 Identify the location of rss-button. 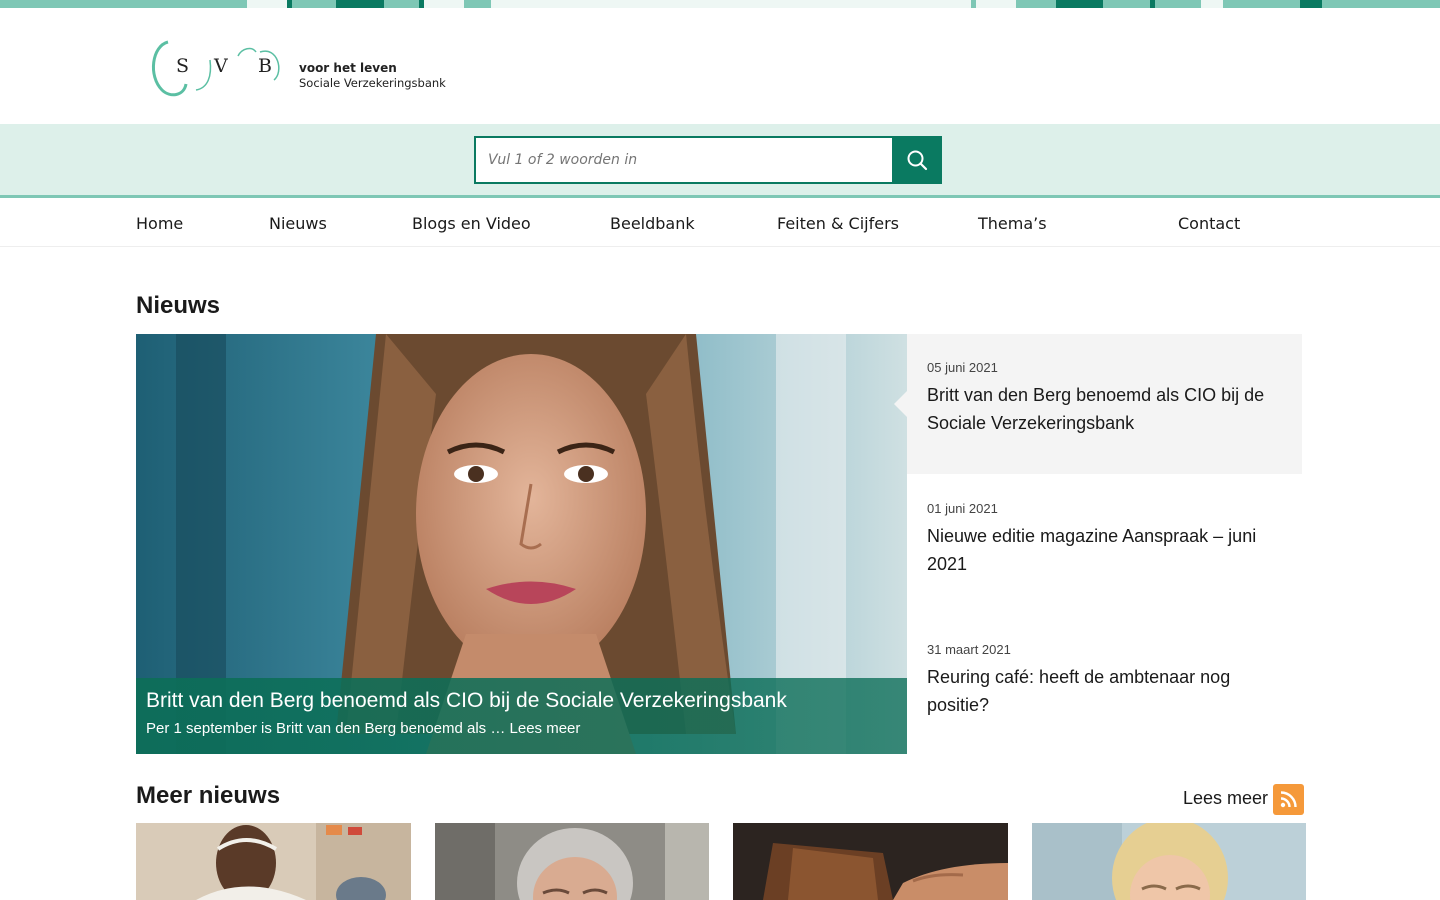
(1288, 799).